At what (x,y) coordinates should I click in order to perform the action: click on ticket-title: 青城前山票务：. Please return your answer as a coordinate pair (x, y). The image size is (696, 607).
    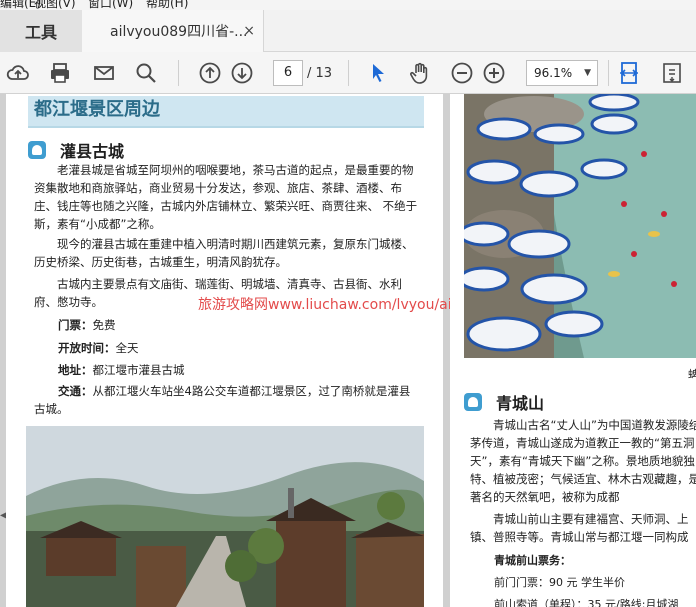
    Looking at the image, I should click on (532, 560).